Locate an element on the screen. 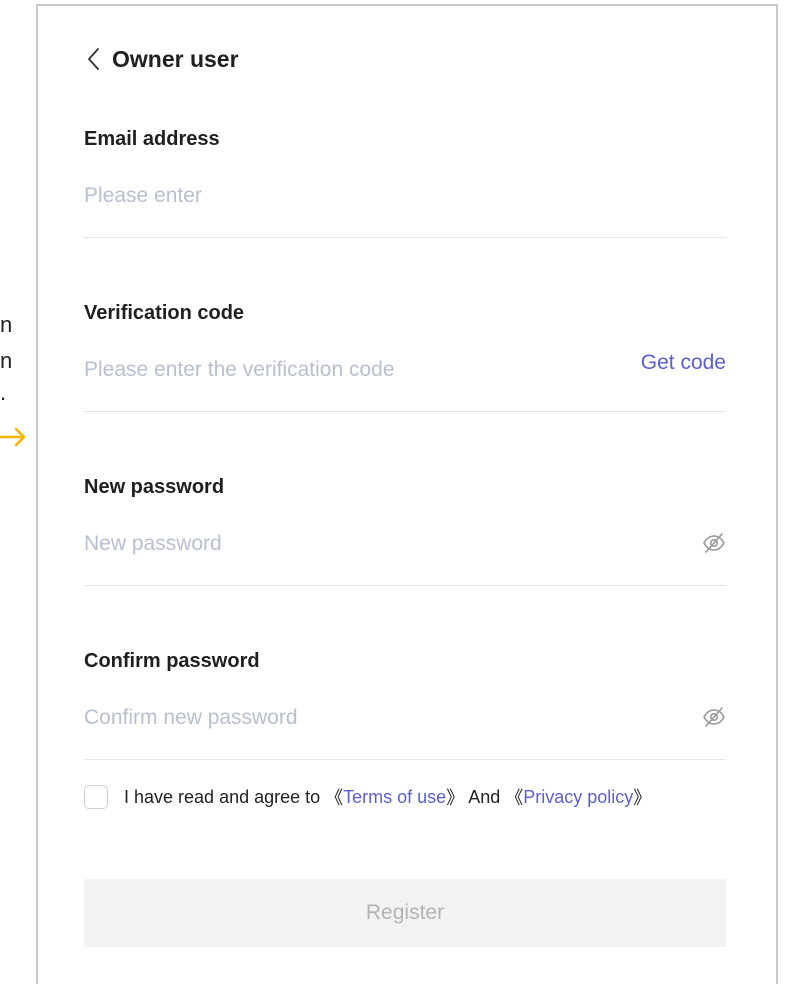 The height and width of the screenshot is (984, 789). get-code-button: Get code is located at coordinates (683, 363).